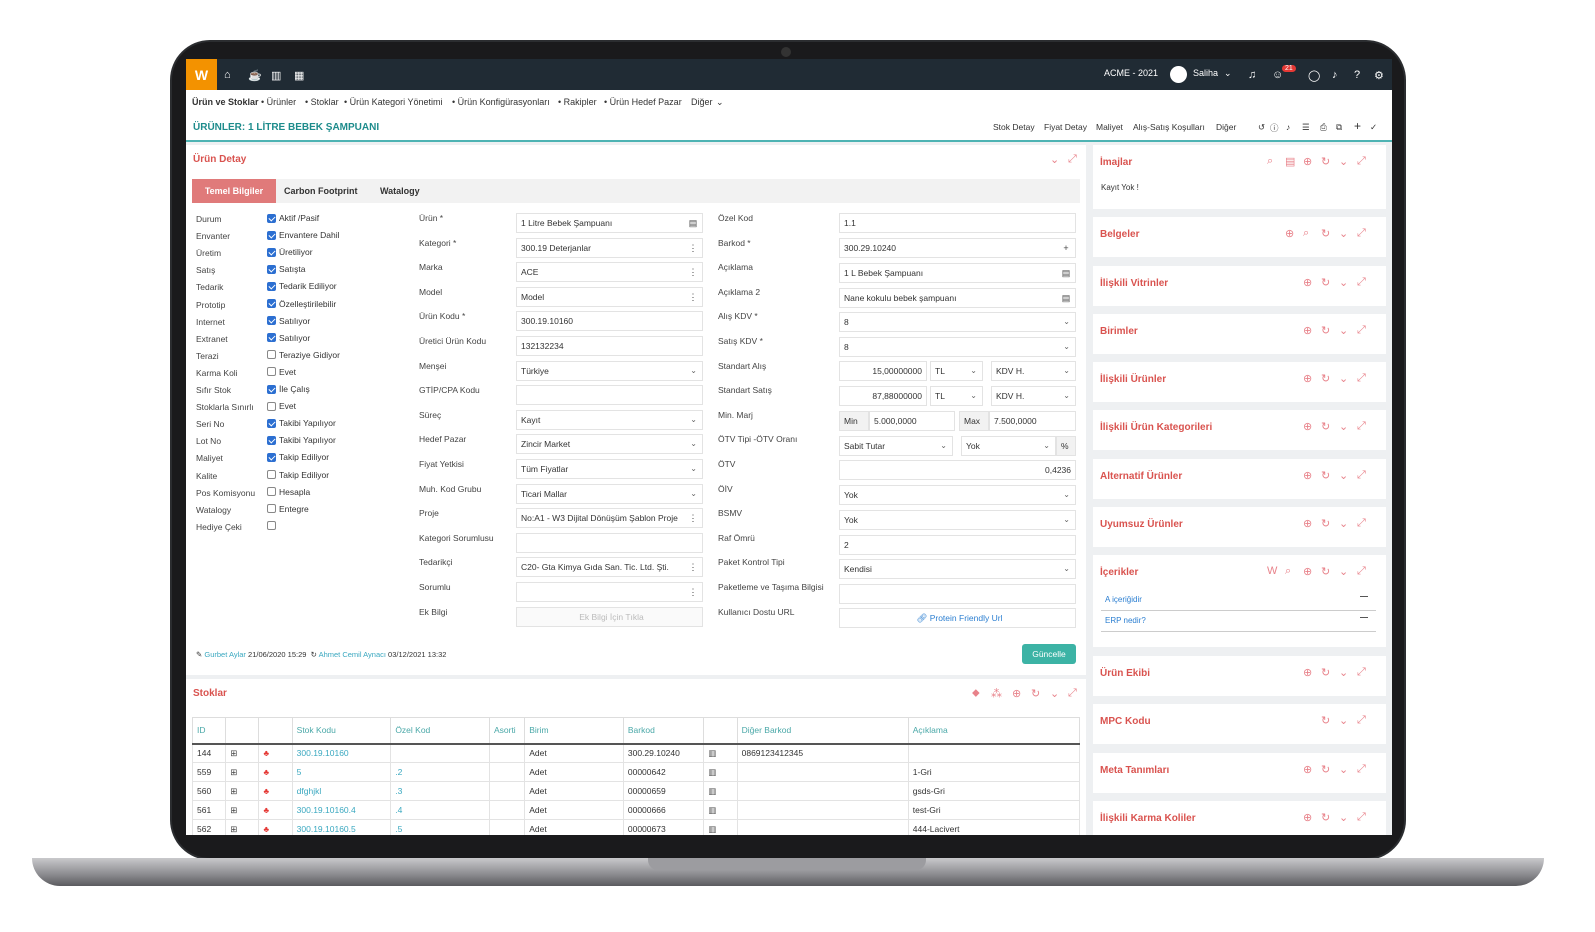 This screenshot has height=932, width=1595. What do you see at coordinates (1169, 127) in the screenshot?
I see `link-purchase-sale-terms: Alış-Satış Koşulları` at bounding box center [1169, 127].